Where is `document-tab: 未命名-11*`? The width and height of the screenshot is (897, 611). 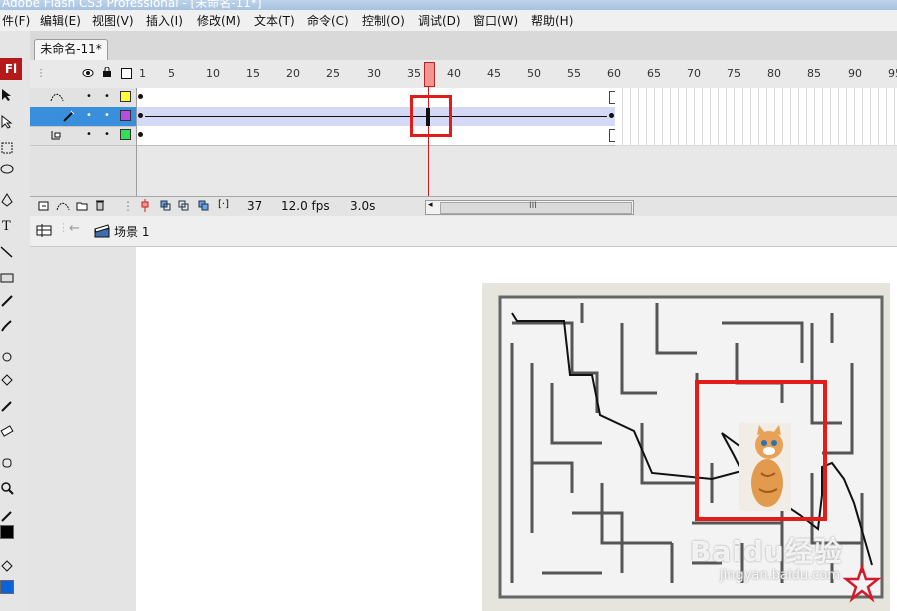 document-tab: 未命名-11* is located at coordinates (71, 49).